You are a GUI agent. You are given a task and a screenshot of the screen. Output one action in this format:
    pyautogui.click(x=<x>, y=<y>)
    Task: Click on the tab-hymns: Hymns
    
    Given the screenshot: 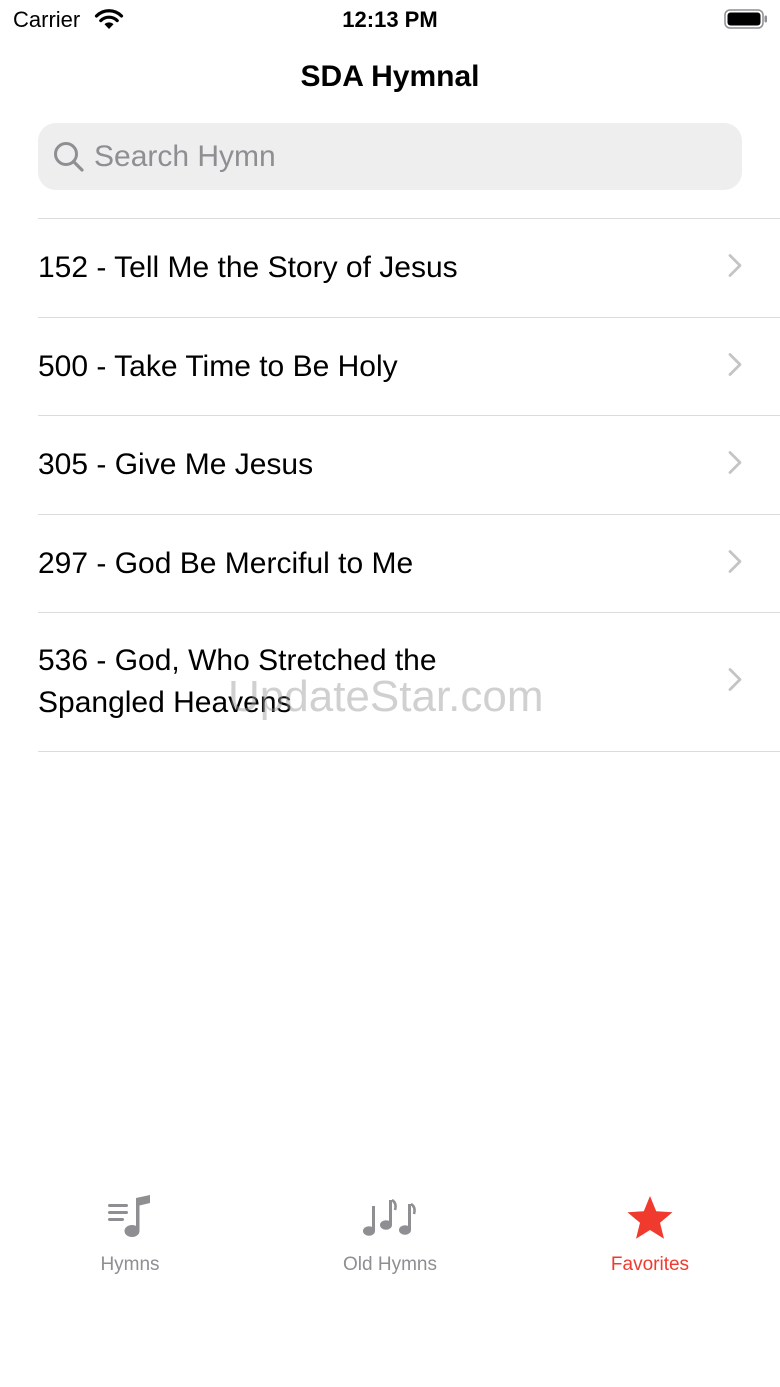 What is the action you would take?
    pyautogui.click(x=130, y=1235)
    